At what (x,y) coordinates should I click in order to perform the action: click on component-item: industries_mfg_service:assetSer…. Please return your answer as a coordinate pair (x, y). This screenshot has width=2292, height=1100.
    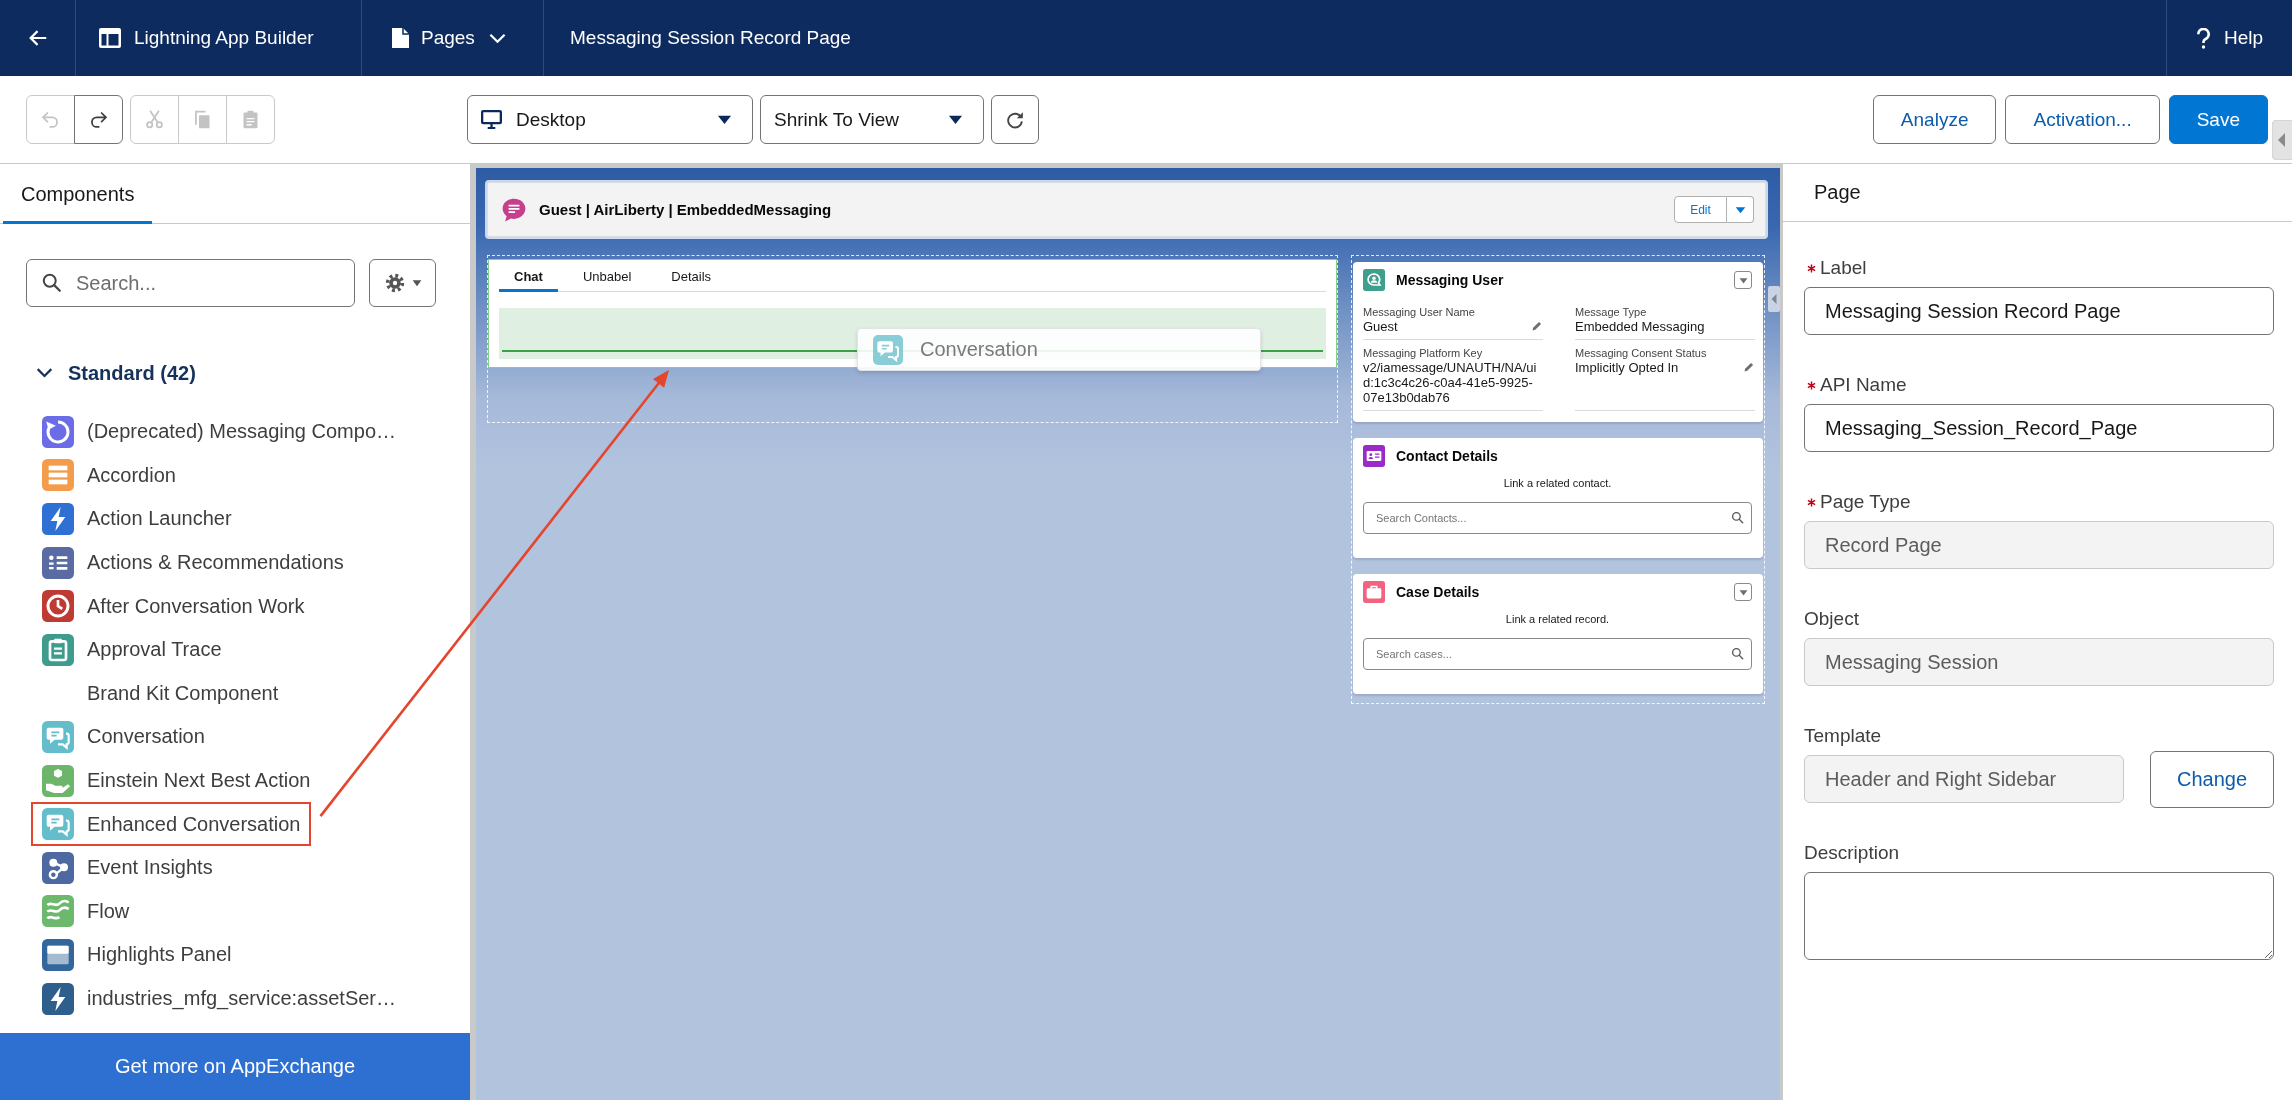
    Looking at the image, I should click on (219, 998).